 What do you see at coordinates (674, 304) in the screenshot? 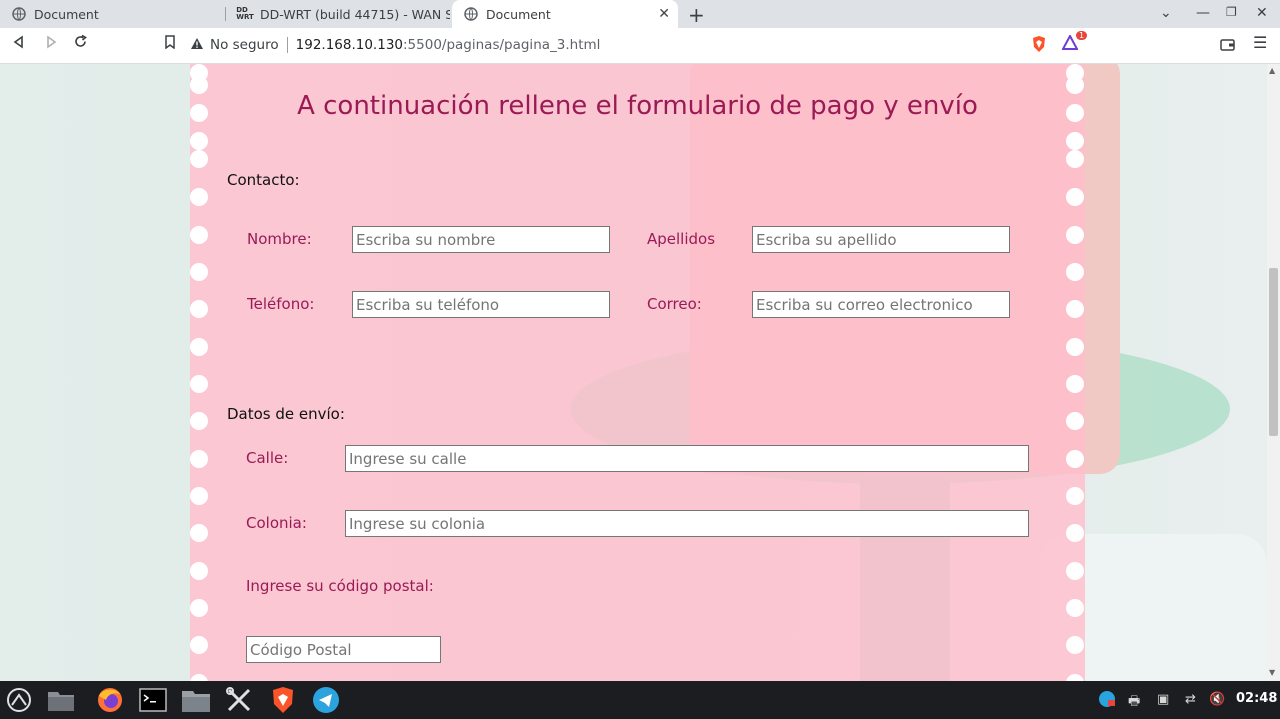
I see `correo-label: Correo:` at bounding box center [674, 304].